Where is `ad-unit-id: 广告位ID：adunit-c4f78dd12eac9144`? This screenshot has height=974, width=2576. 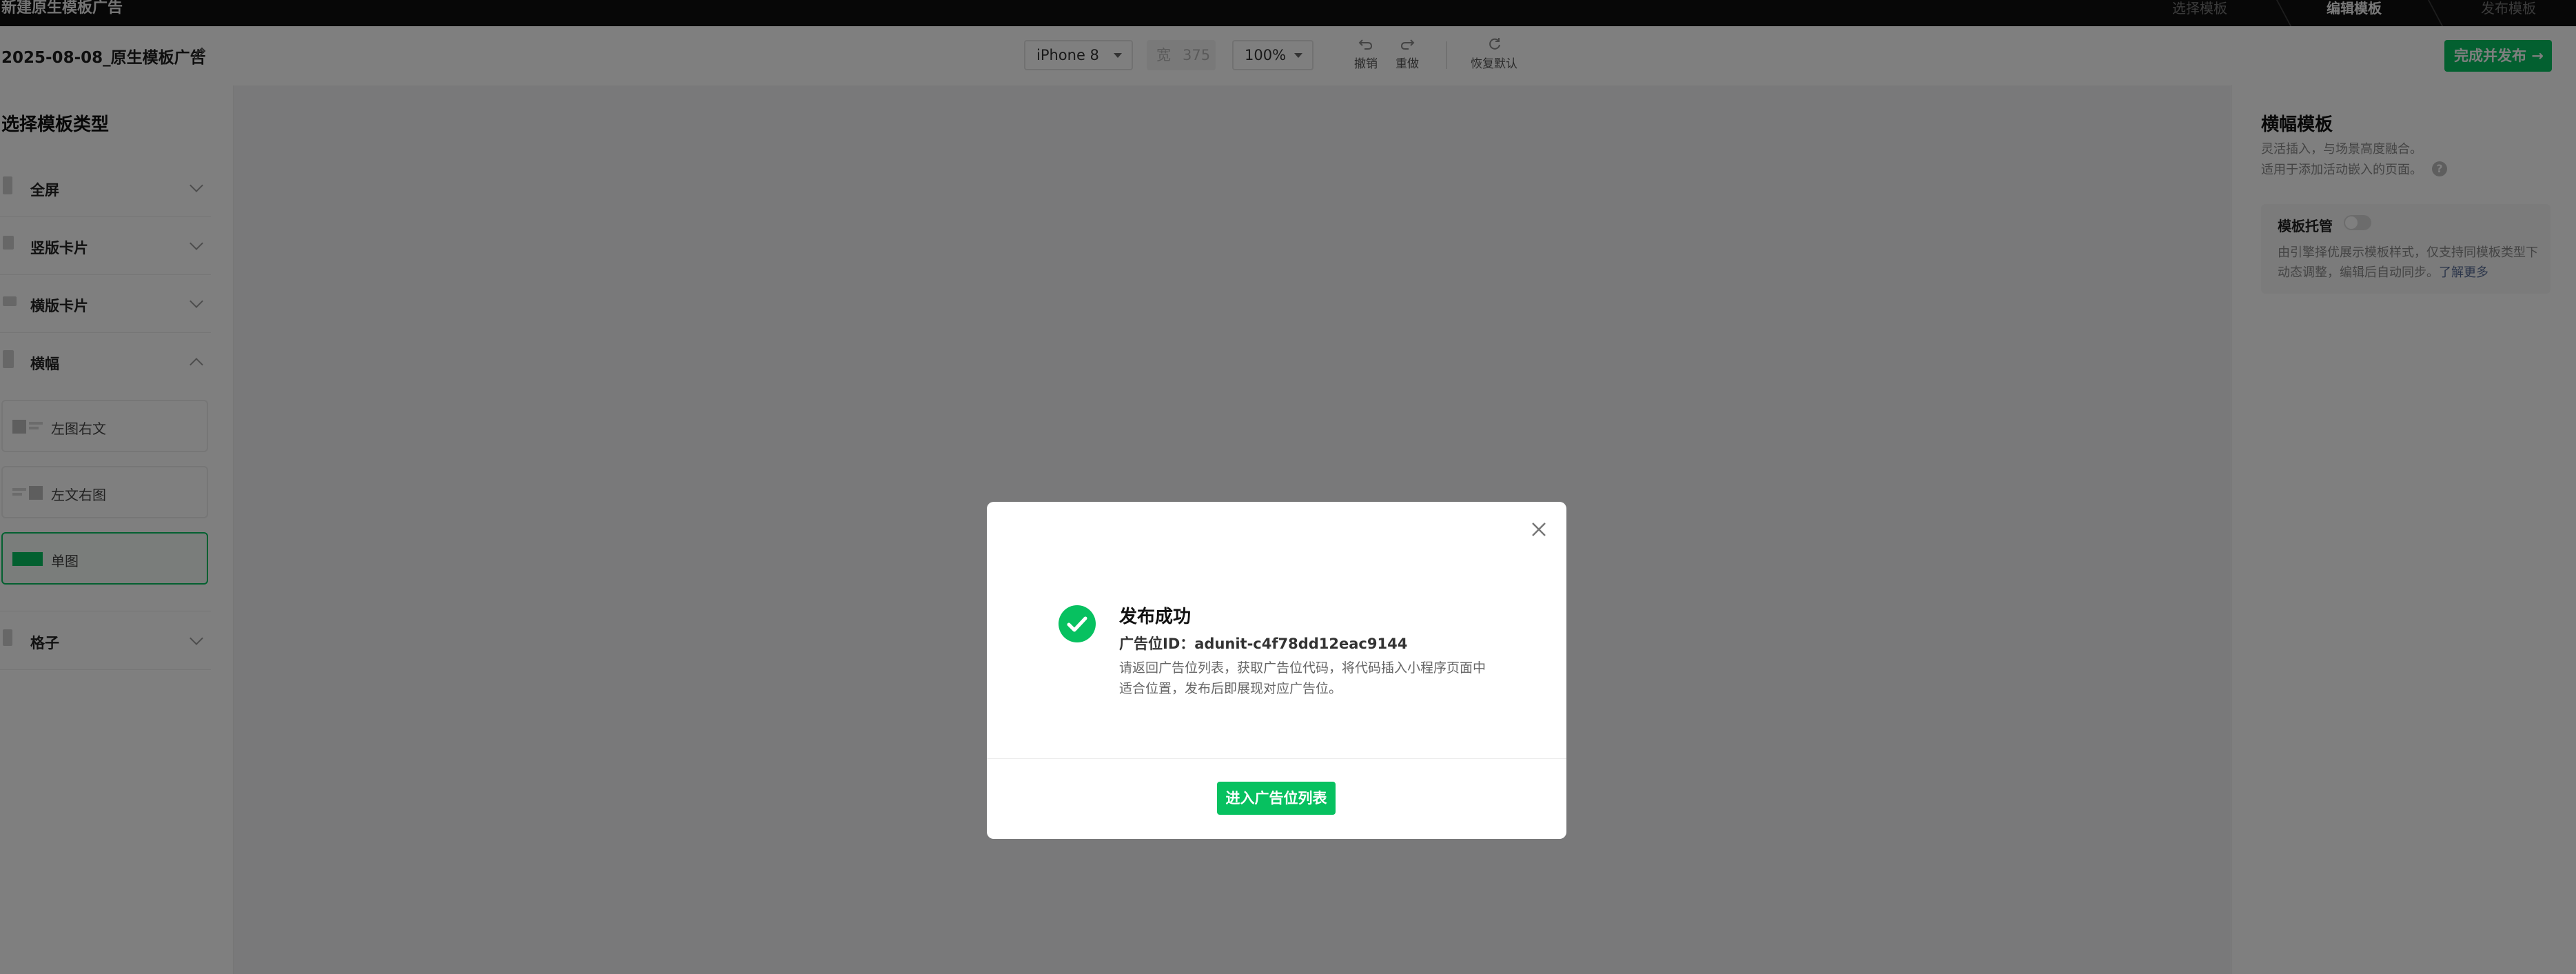
ad-unit-id: 广告位ID：adunit-c4f78dd12eac9144 is located at coordinates (1263, 644).